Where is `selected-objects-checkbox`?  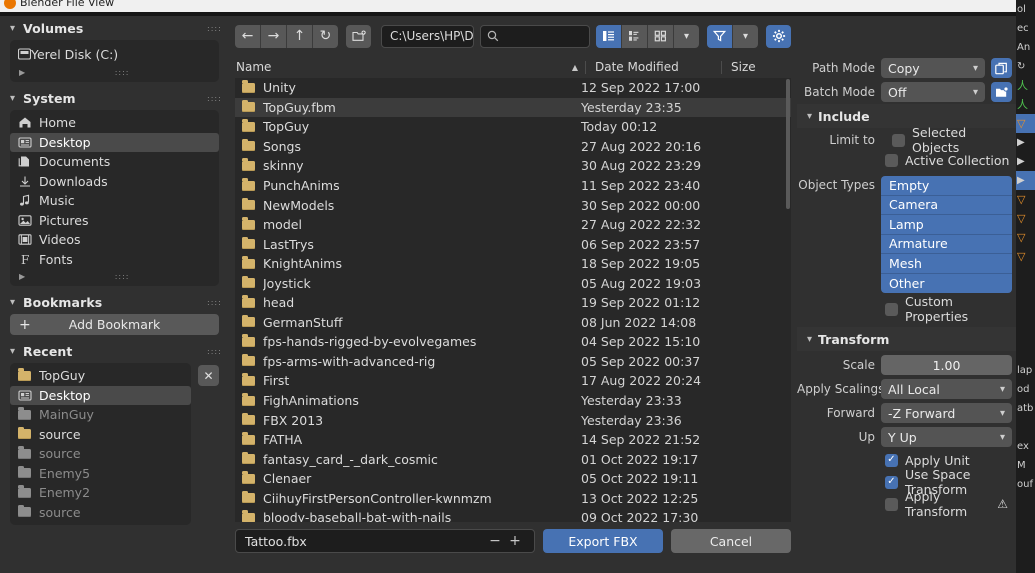
selected-objects-checkbox is located at coordinates (898, 140).